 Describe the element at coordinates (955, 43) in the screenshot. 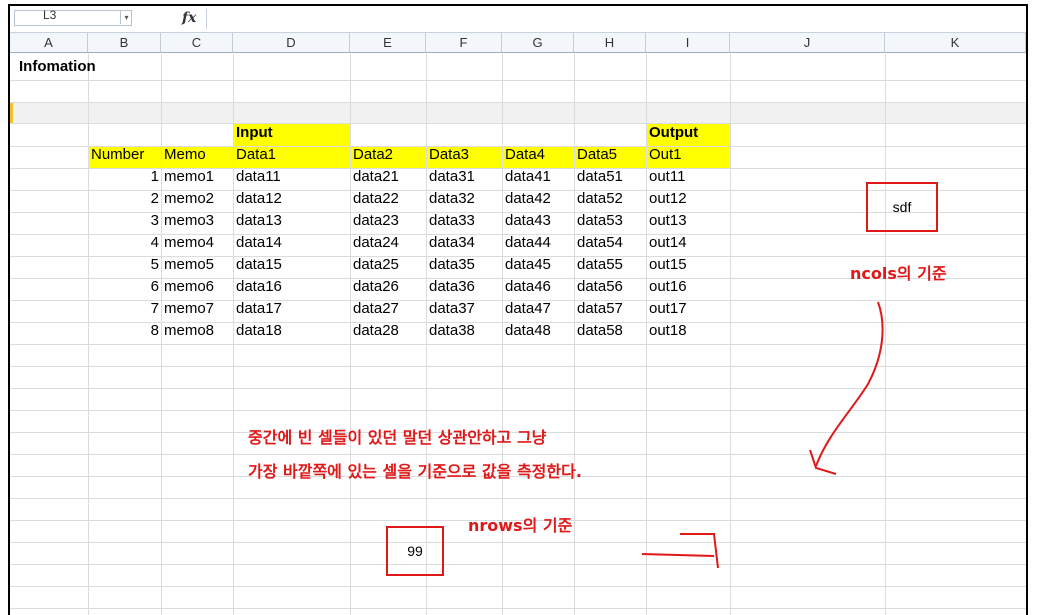

I see `column-header-k: K` at that location.